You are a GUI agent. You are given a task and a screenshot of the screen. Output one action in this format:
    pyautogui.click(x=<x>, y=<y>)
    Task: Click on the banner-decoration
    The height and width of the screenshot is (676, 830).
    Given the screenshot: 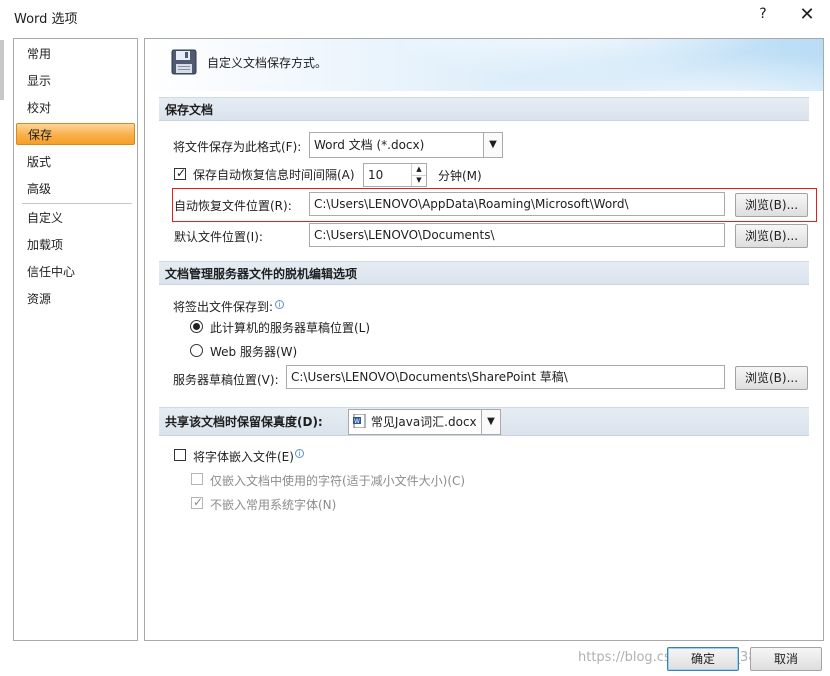 What is the action you would take?
    pyautogui.click(x=614, y=65)
    